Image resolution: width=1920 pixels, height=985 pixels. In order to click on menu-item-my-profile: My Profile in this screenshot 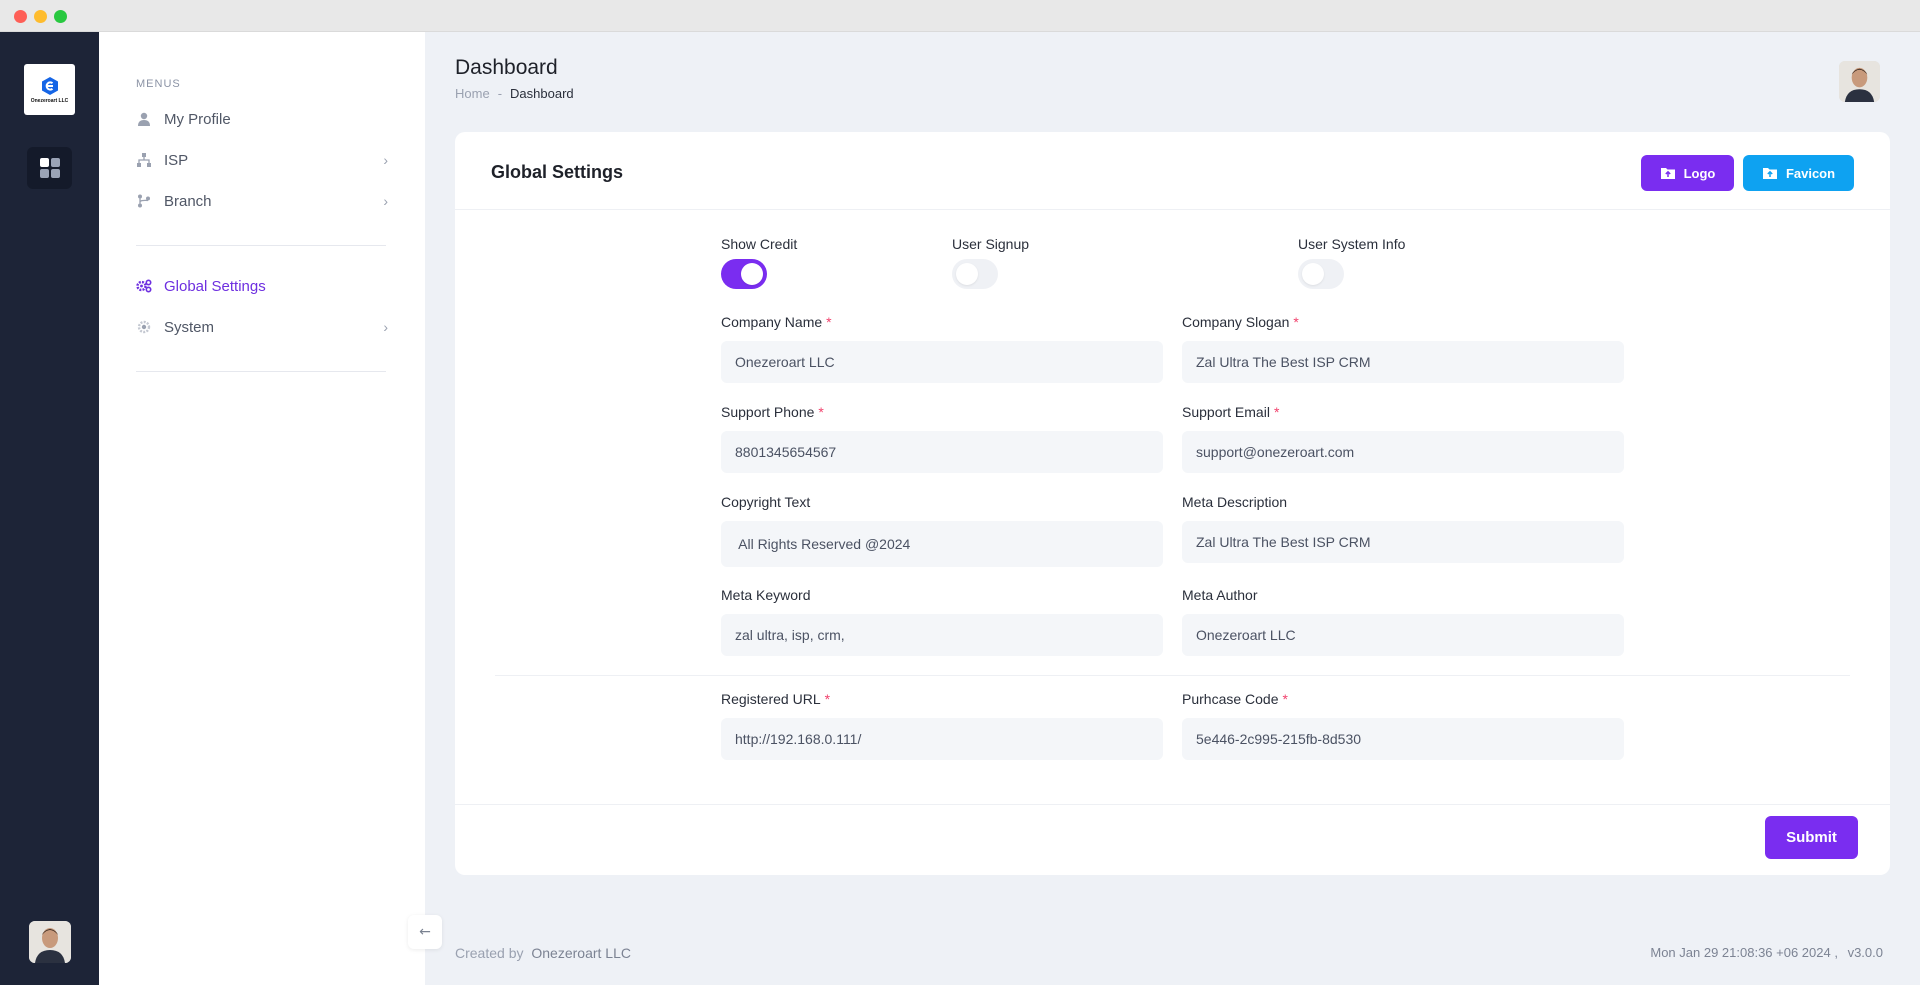, I will do `click(262, 119)`.